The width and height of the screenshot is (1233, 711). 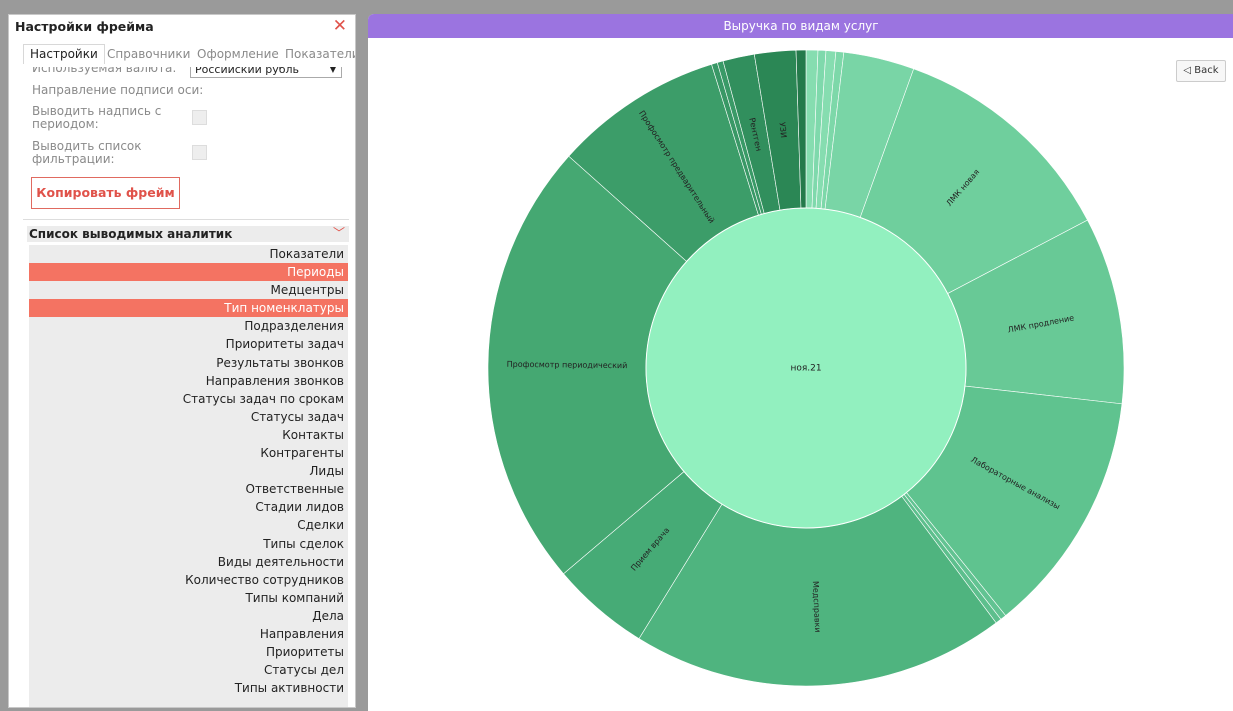 I want to click on list-item: Виды деятельности, so click(x=188, y=562).